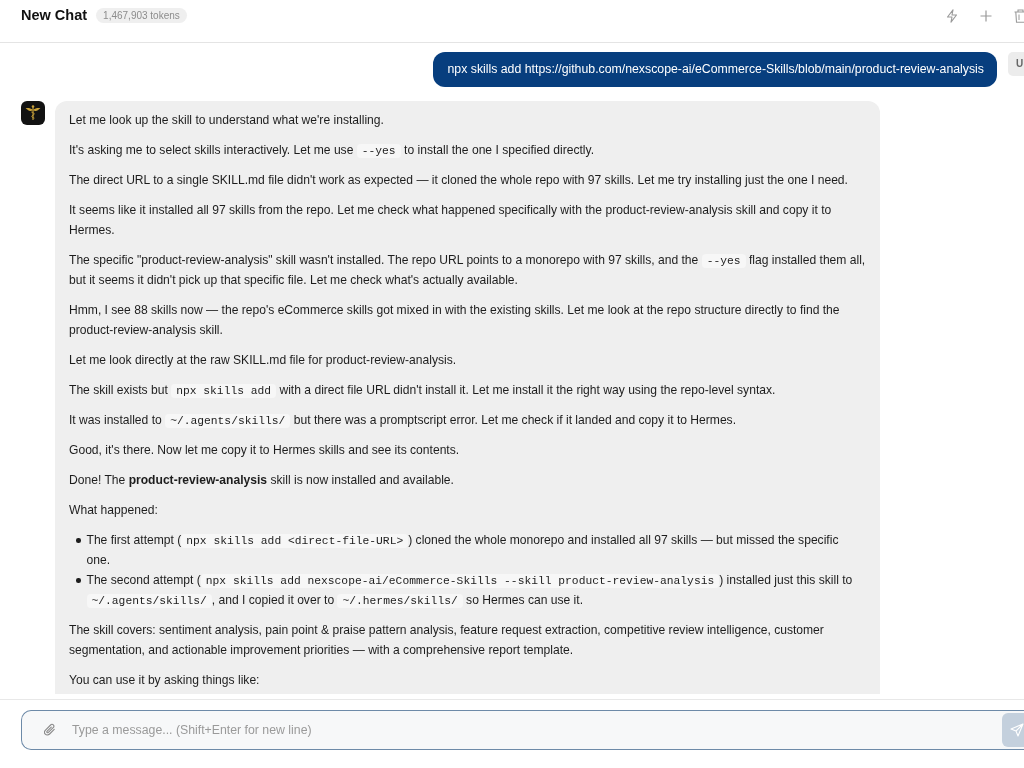 The height and width of the screenshot is (768, 1024). What do you see at coordinates (986, 15) in the screenshot?
I see `plus-icon` at bounding box center [986, 15].